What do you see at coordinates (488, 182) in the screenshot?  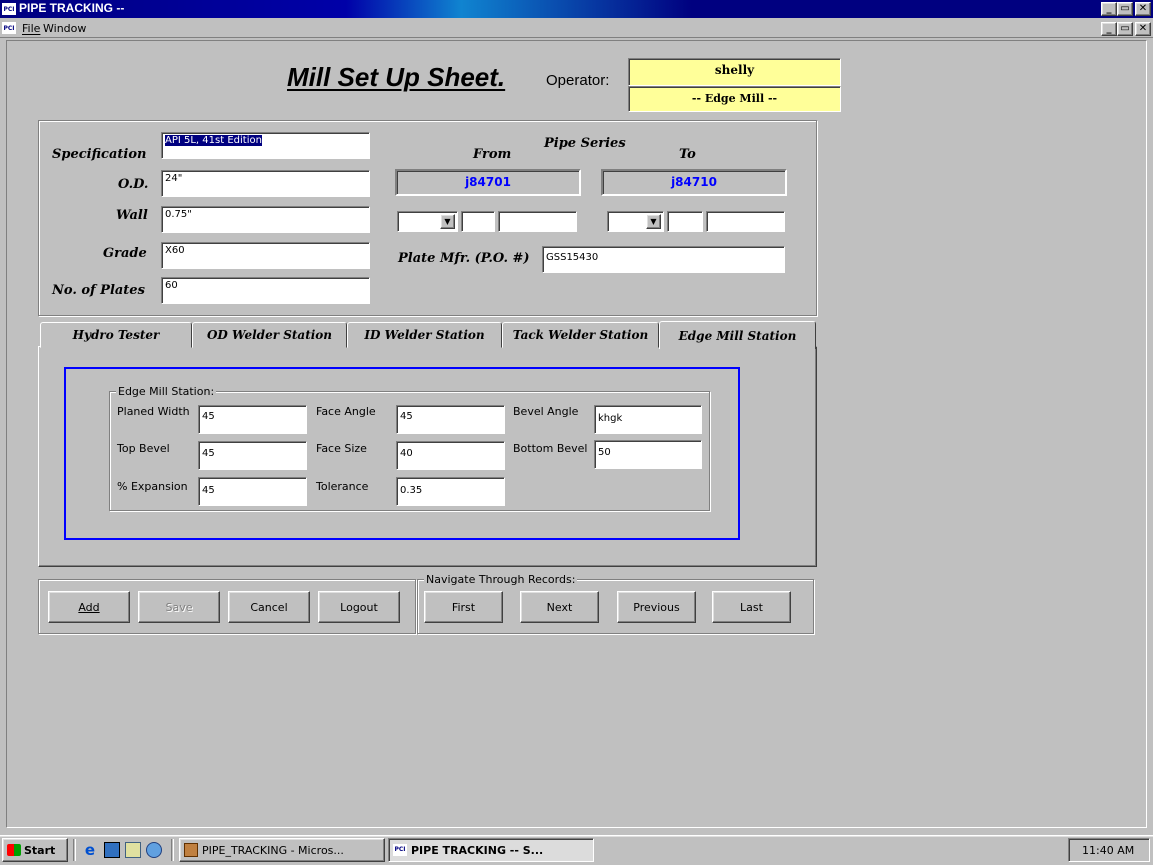 I see `from-series-value: j84701` at bounding box center [488, 182].